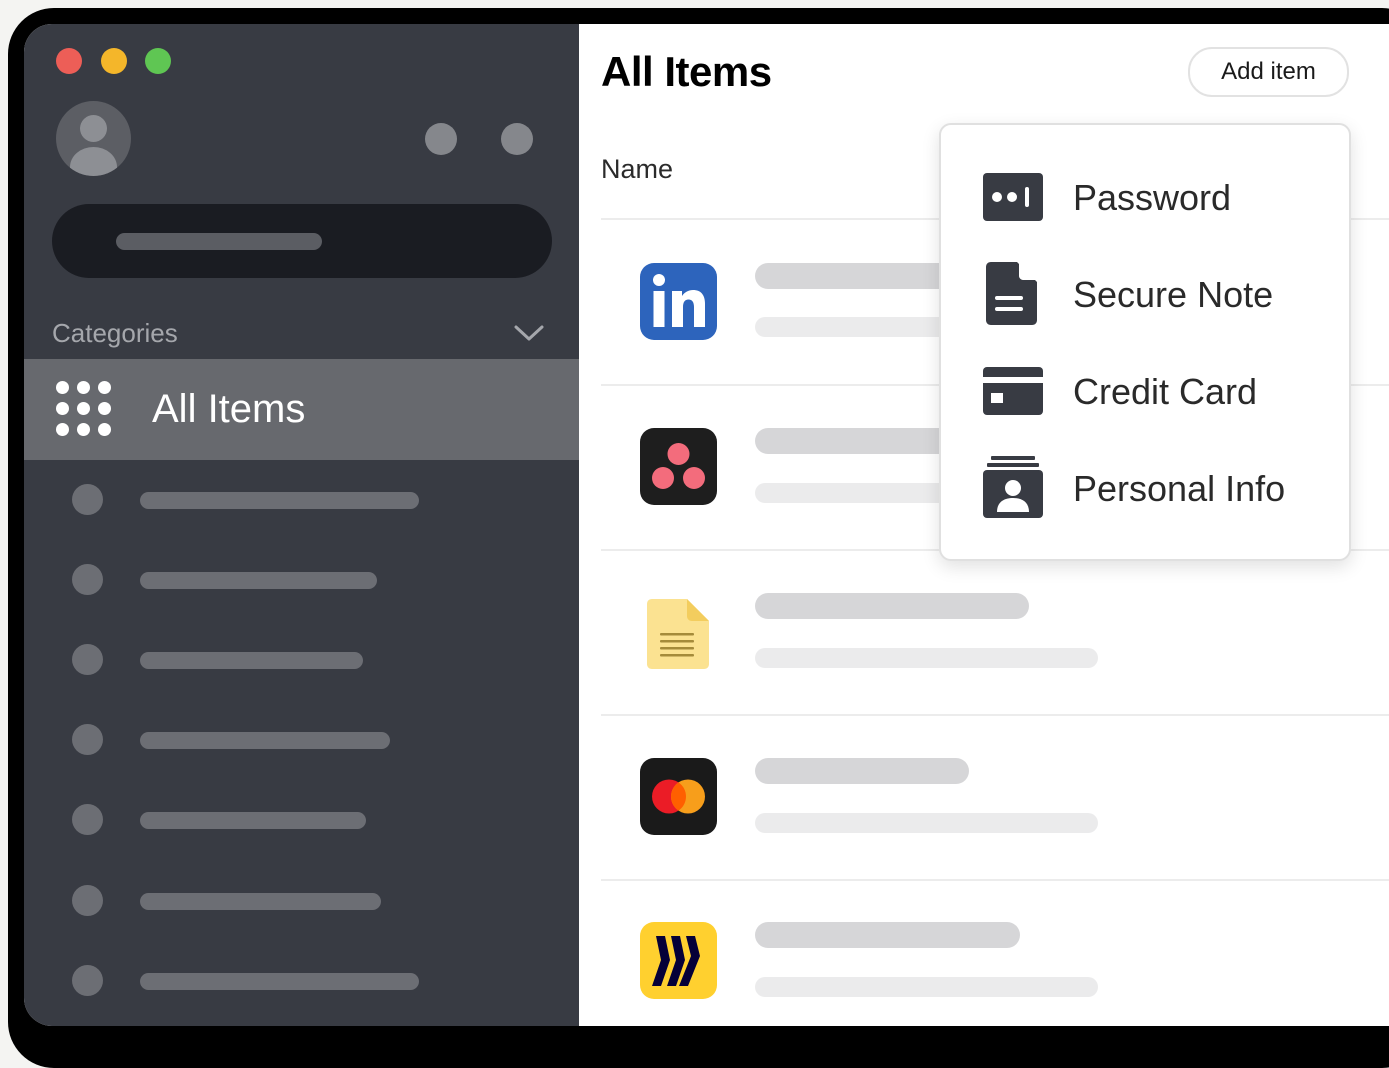  What do you see at coordinates (1013, 197) in the screenshot?
I see `password-icon` at bounding box center [1013, 197].